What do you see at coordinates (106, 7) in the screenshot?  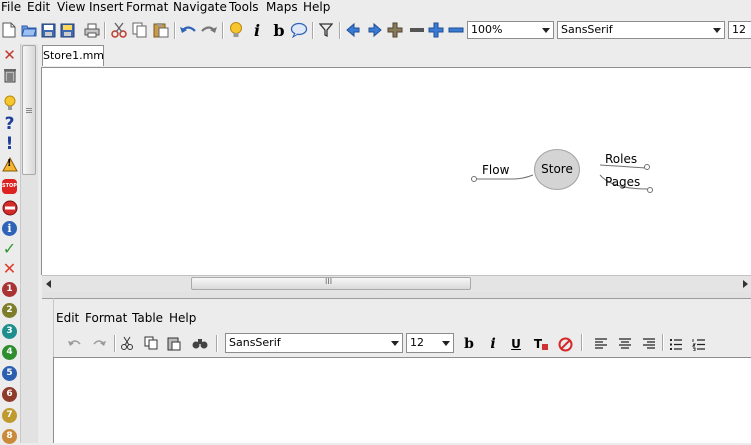 I see `menu-insert: Insert` at bounding box center [106, 7].